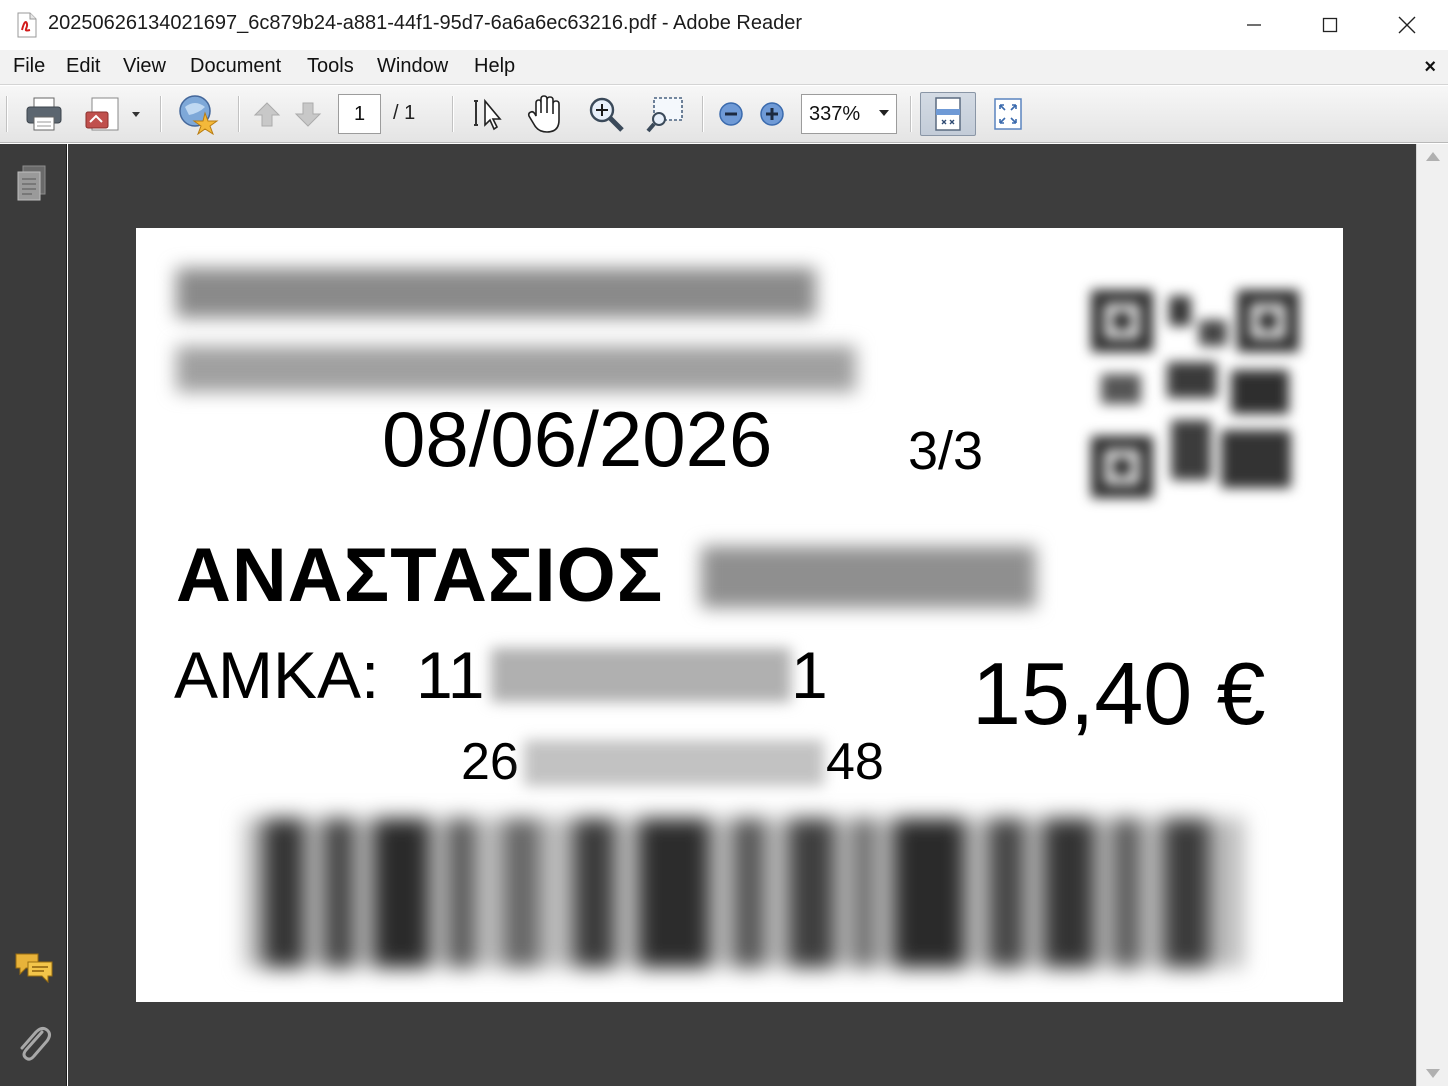 The image size is (1448, 1086). I want to click on minimize-icon, so click(1254, 25).